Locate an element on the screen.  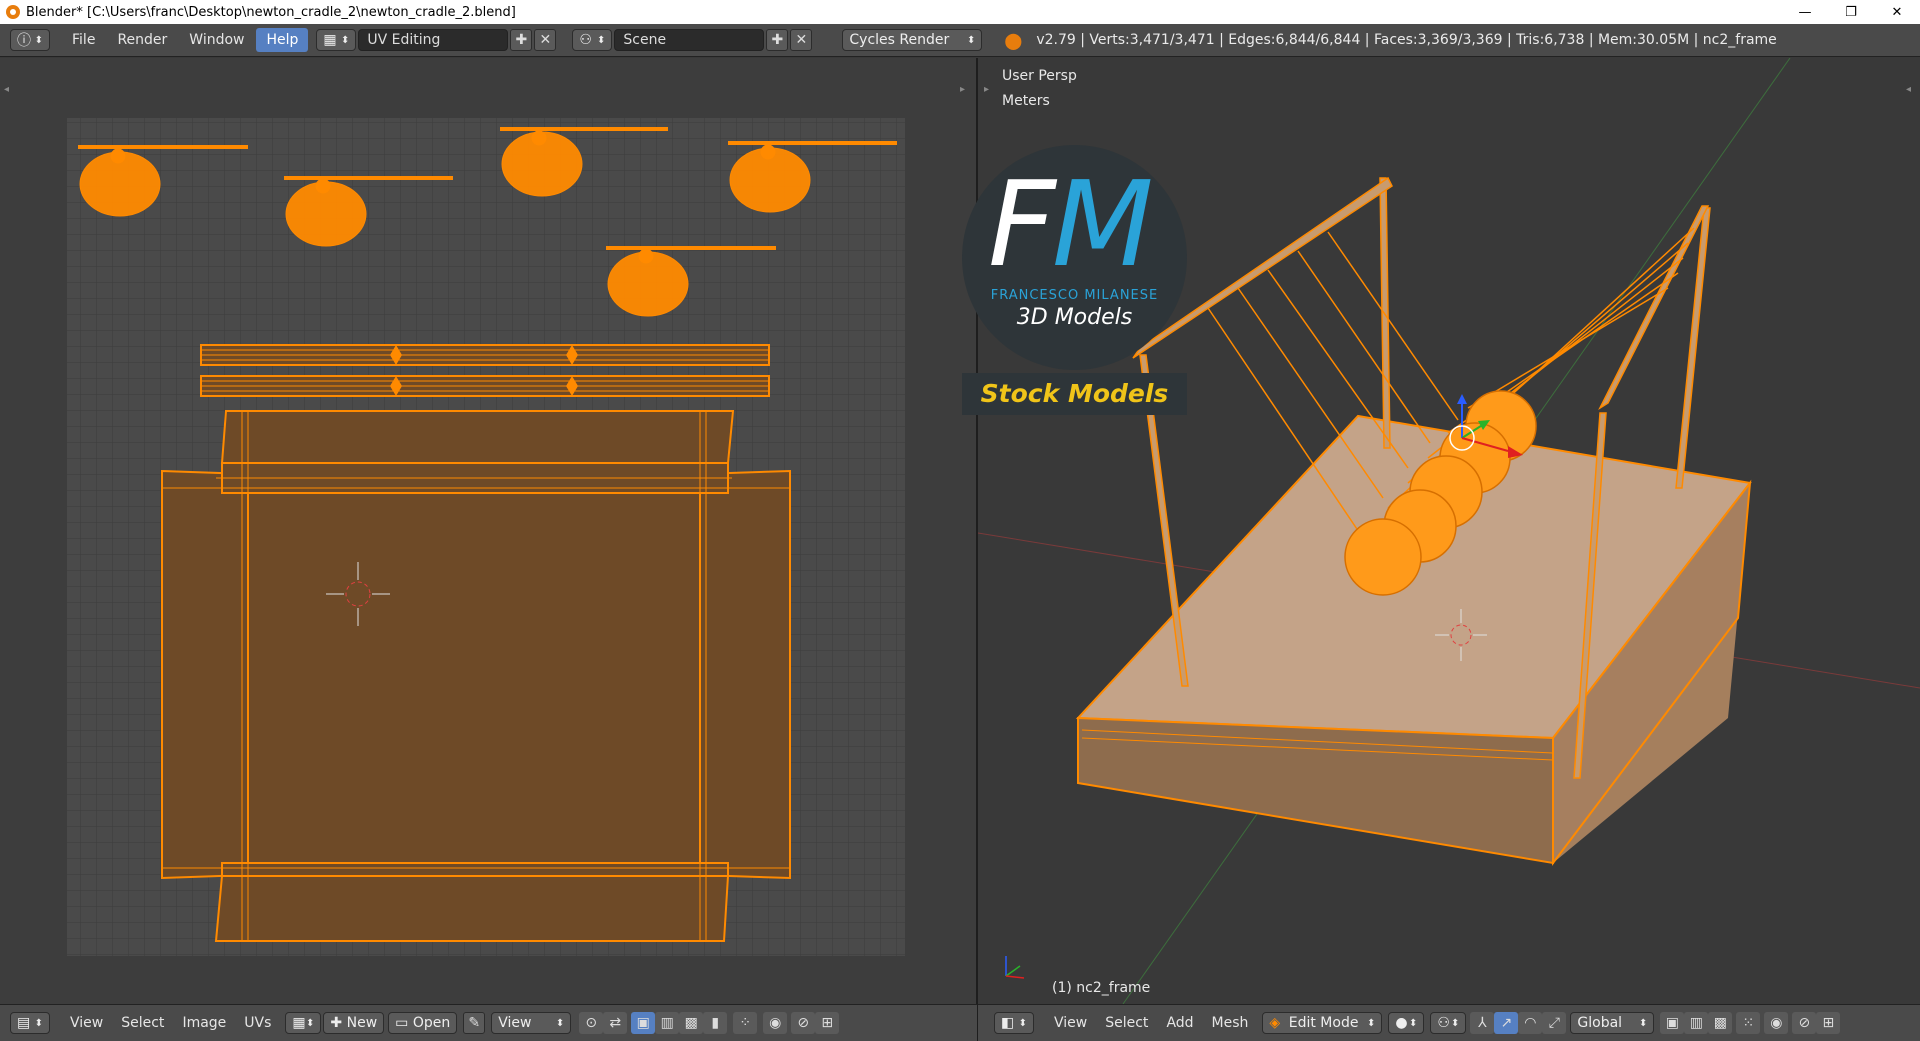
mode-dropdown: ◈ Edit Mode ⬍ is located at coordinates (1322, 1023).